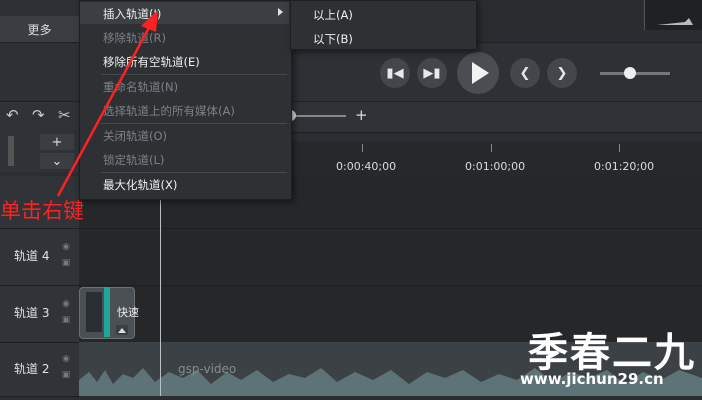 The width and height of the screenshot is (702, 400). What do you see at coordinates (42, 211) in the screenshot?
I see `annotation-text: 单击右键` at bounding box center [42, 211].